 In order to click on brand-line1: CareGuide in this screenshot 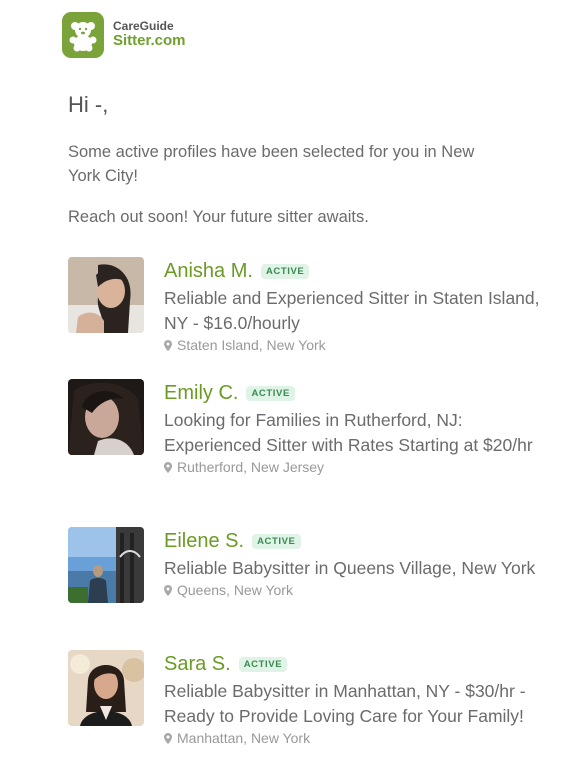, I will do `click(143, 25)`.